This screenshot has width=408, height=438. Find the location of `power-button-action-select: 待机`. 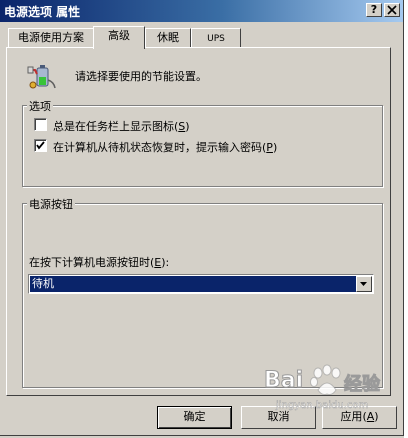

power-button-action-select: 待机 is located at coordinates (201, 284).